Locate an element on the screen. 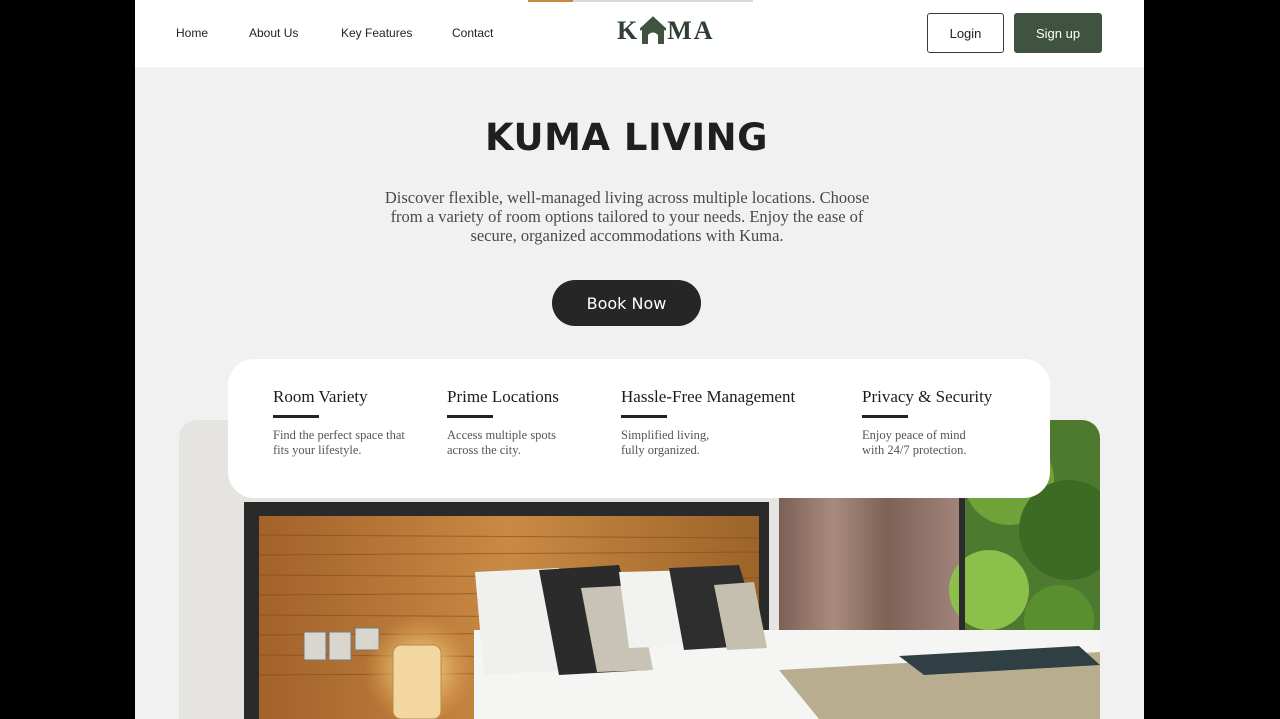 The image size is (1280, 719). feature-description: Access multiple spots across the city. is located at coordinates (502, 442).